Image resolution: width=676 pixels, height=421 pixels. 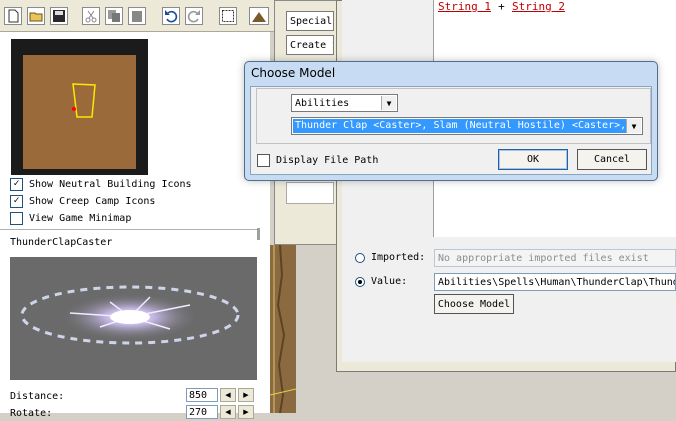 I want to click on value-radio, so click(x=360, y=282).